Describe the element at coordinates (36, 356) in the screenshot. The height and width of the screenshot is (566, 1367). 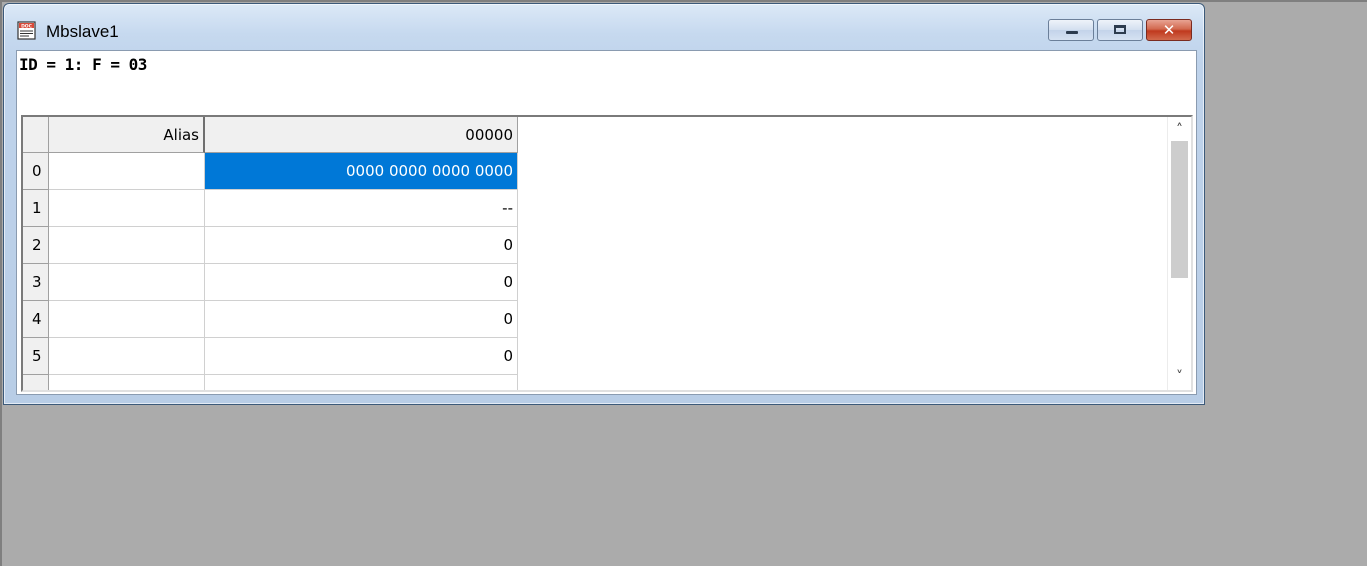
I see `row-header-5: 5` at that location.